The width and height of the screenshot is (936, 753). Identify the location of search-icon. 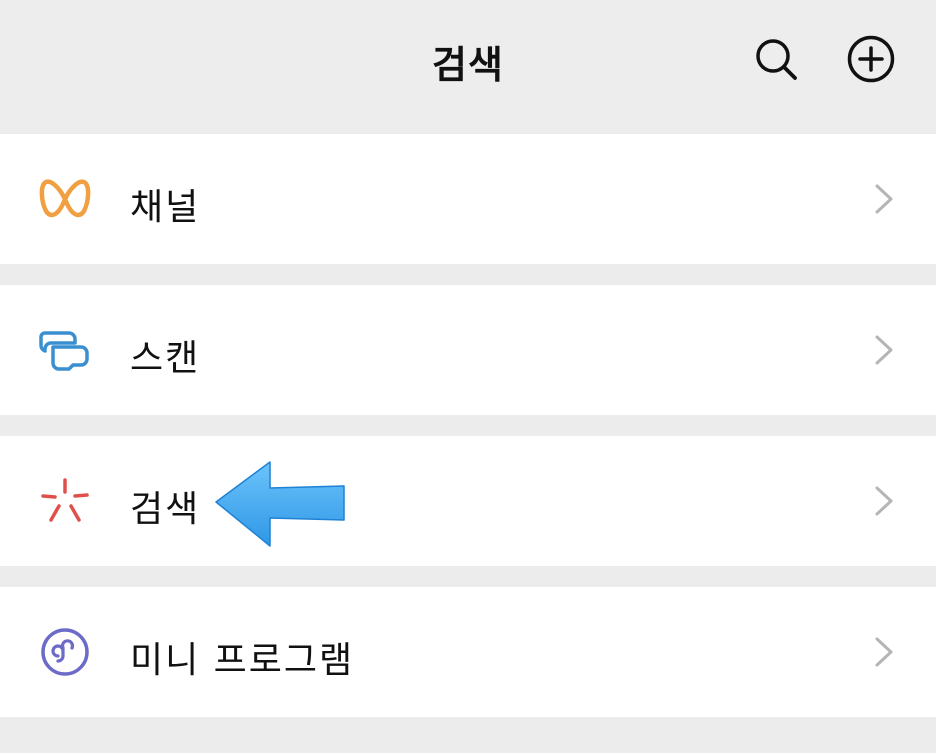
(776, 59).